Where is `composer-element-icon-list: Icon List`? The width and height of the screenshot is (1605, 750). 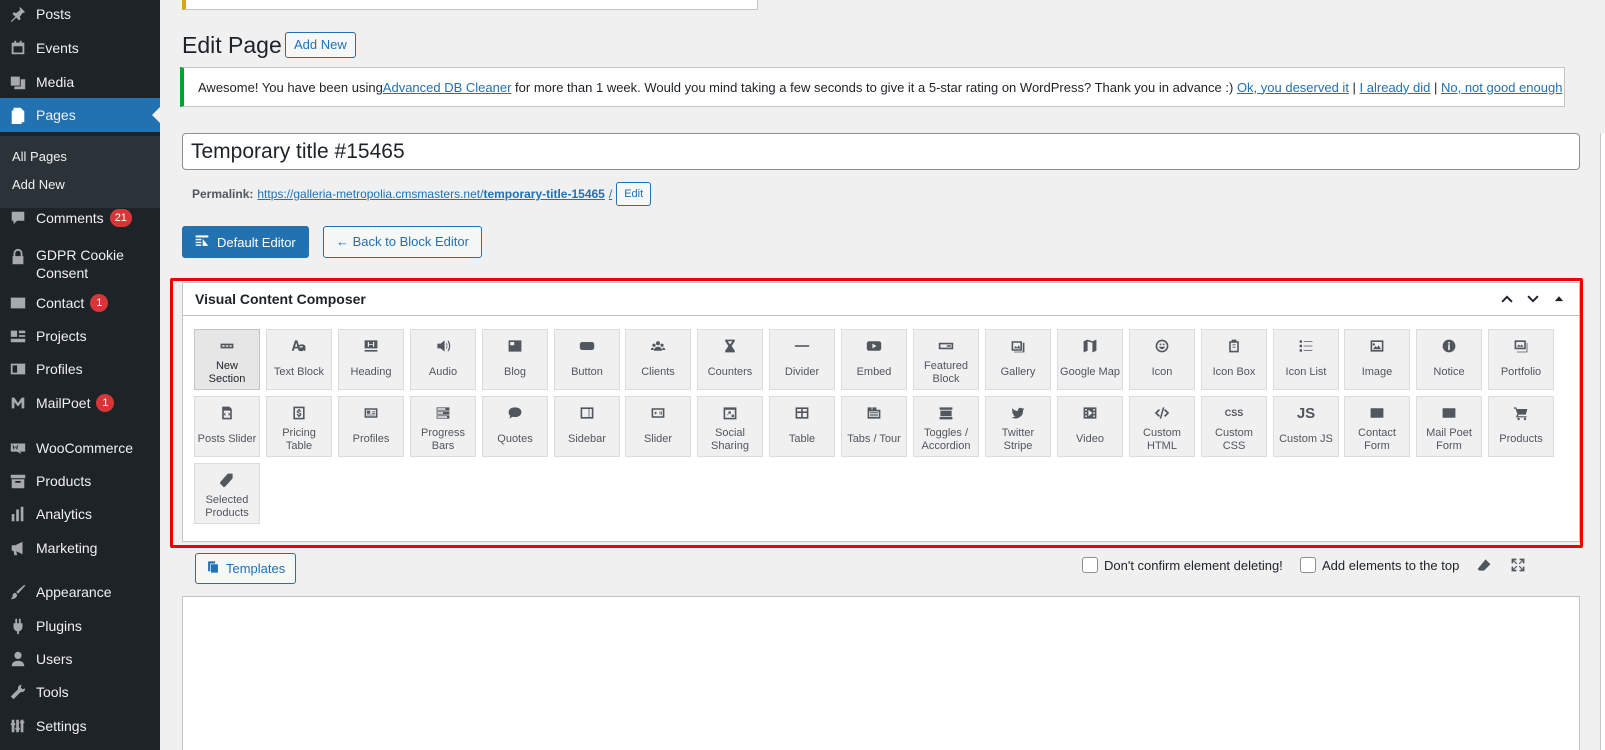 composer-element-icon-list: Icon List is located at coordinates (1306, 359).